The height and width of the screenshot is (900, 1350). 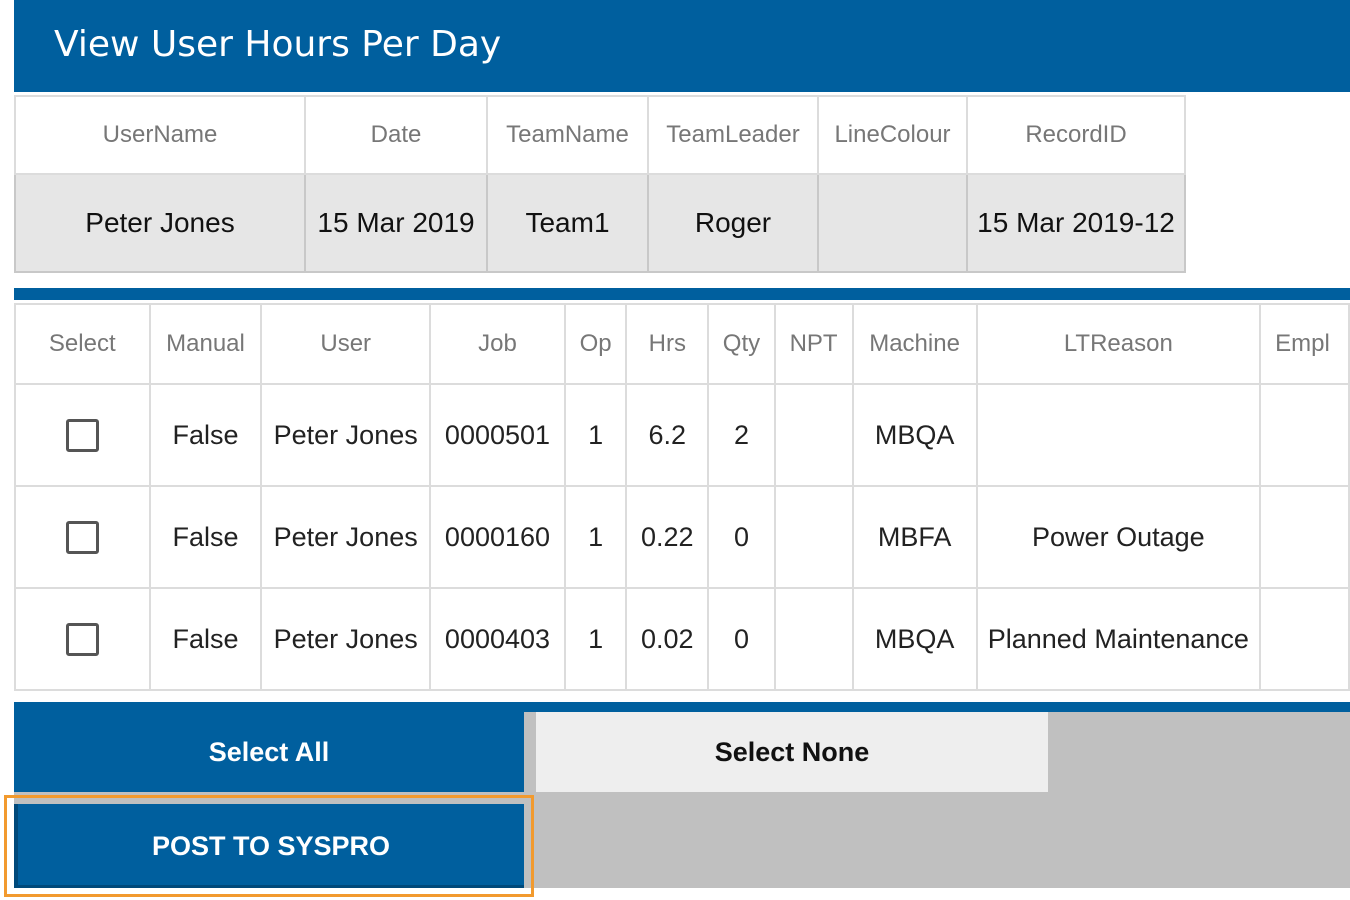 What do you see at coordinates (160, 223) in the screenshot?
I see `info-value-username: Peter Jones` at bounding box center [160, 223].